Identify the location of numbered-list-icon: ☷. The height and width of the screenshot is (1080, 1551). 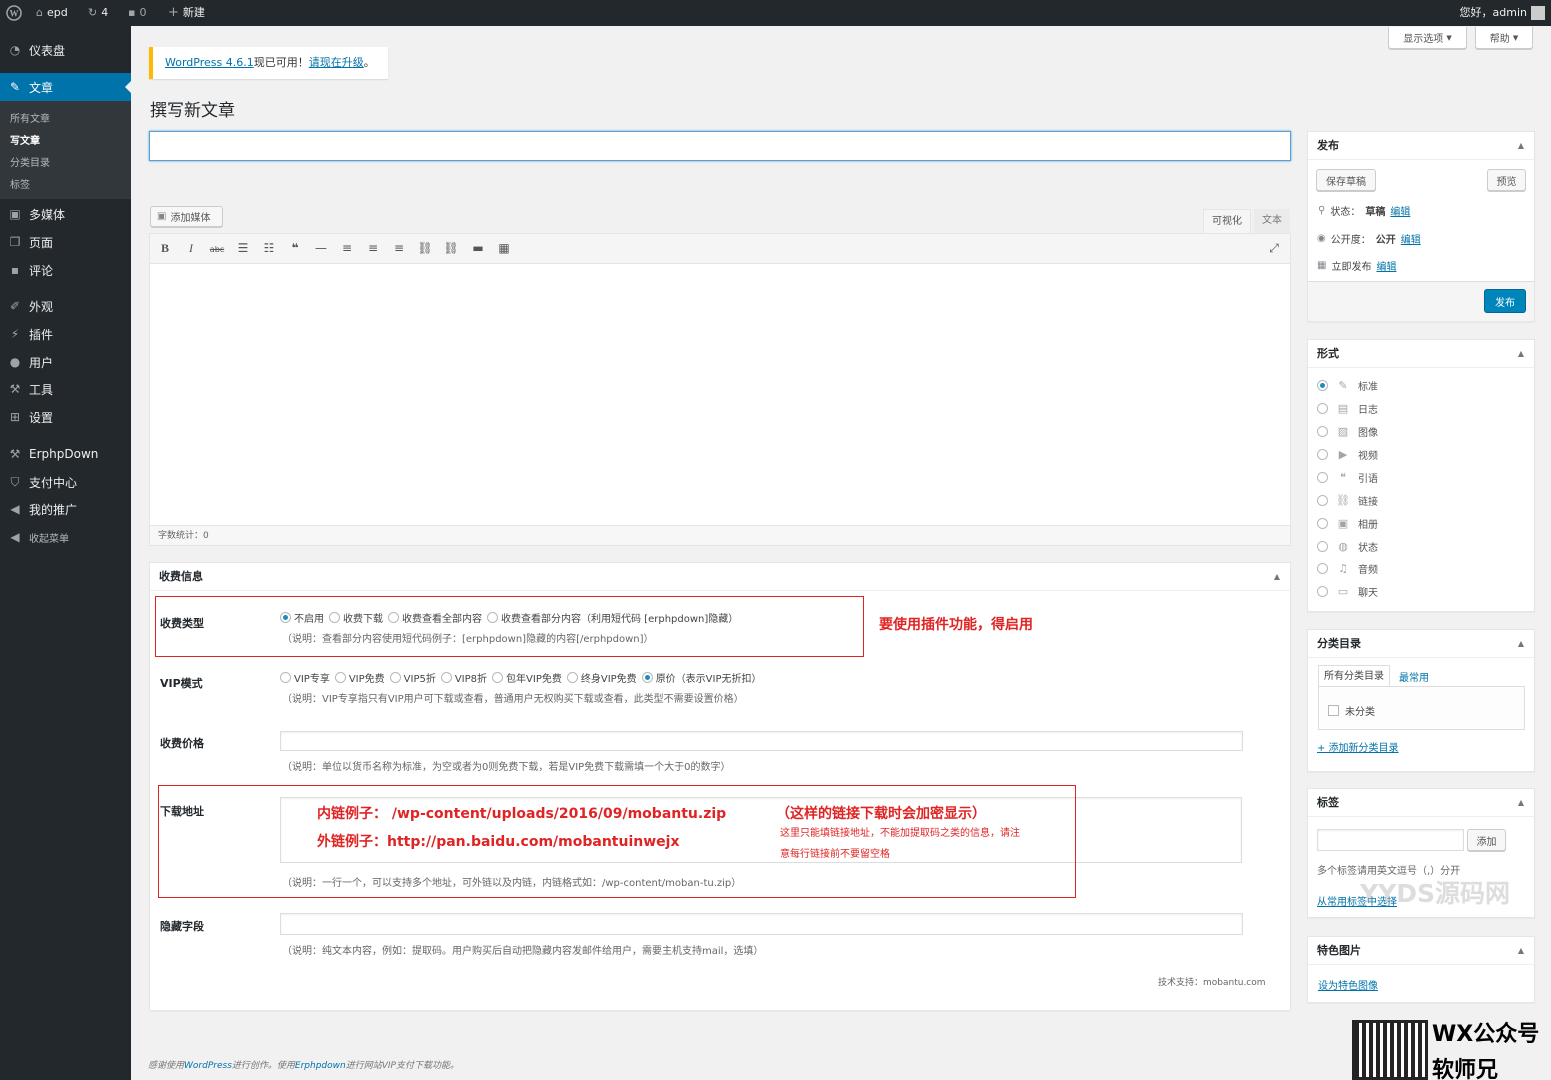
(269, 248).